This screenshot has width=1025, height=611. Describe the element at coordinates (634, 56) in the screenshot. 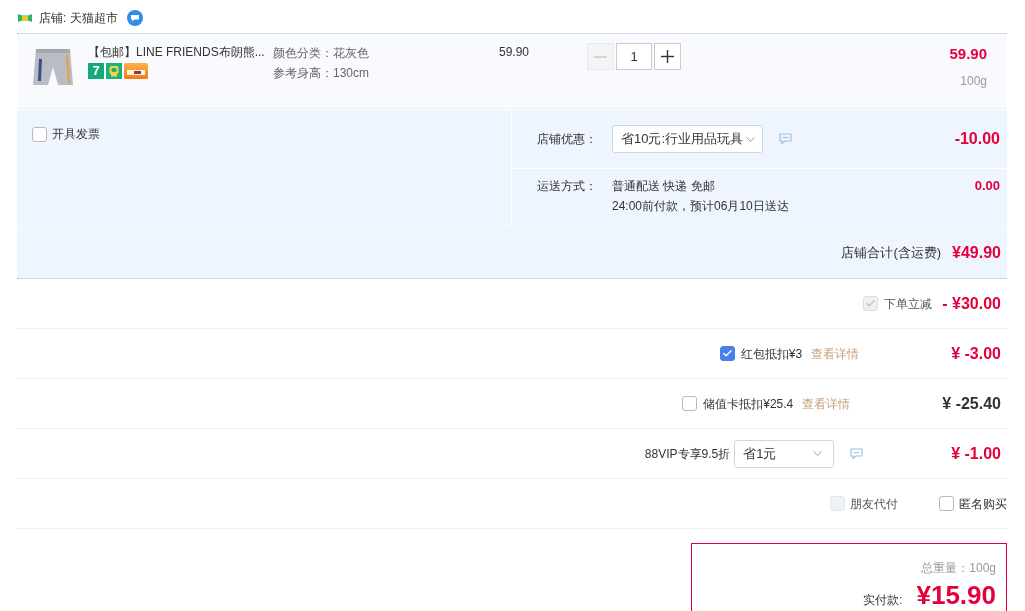

I see `quantity-field: 1` at that location.